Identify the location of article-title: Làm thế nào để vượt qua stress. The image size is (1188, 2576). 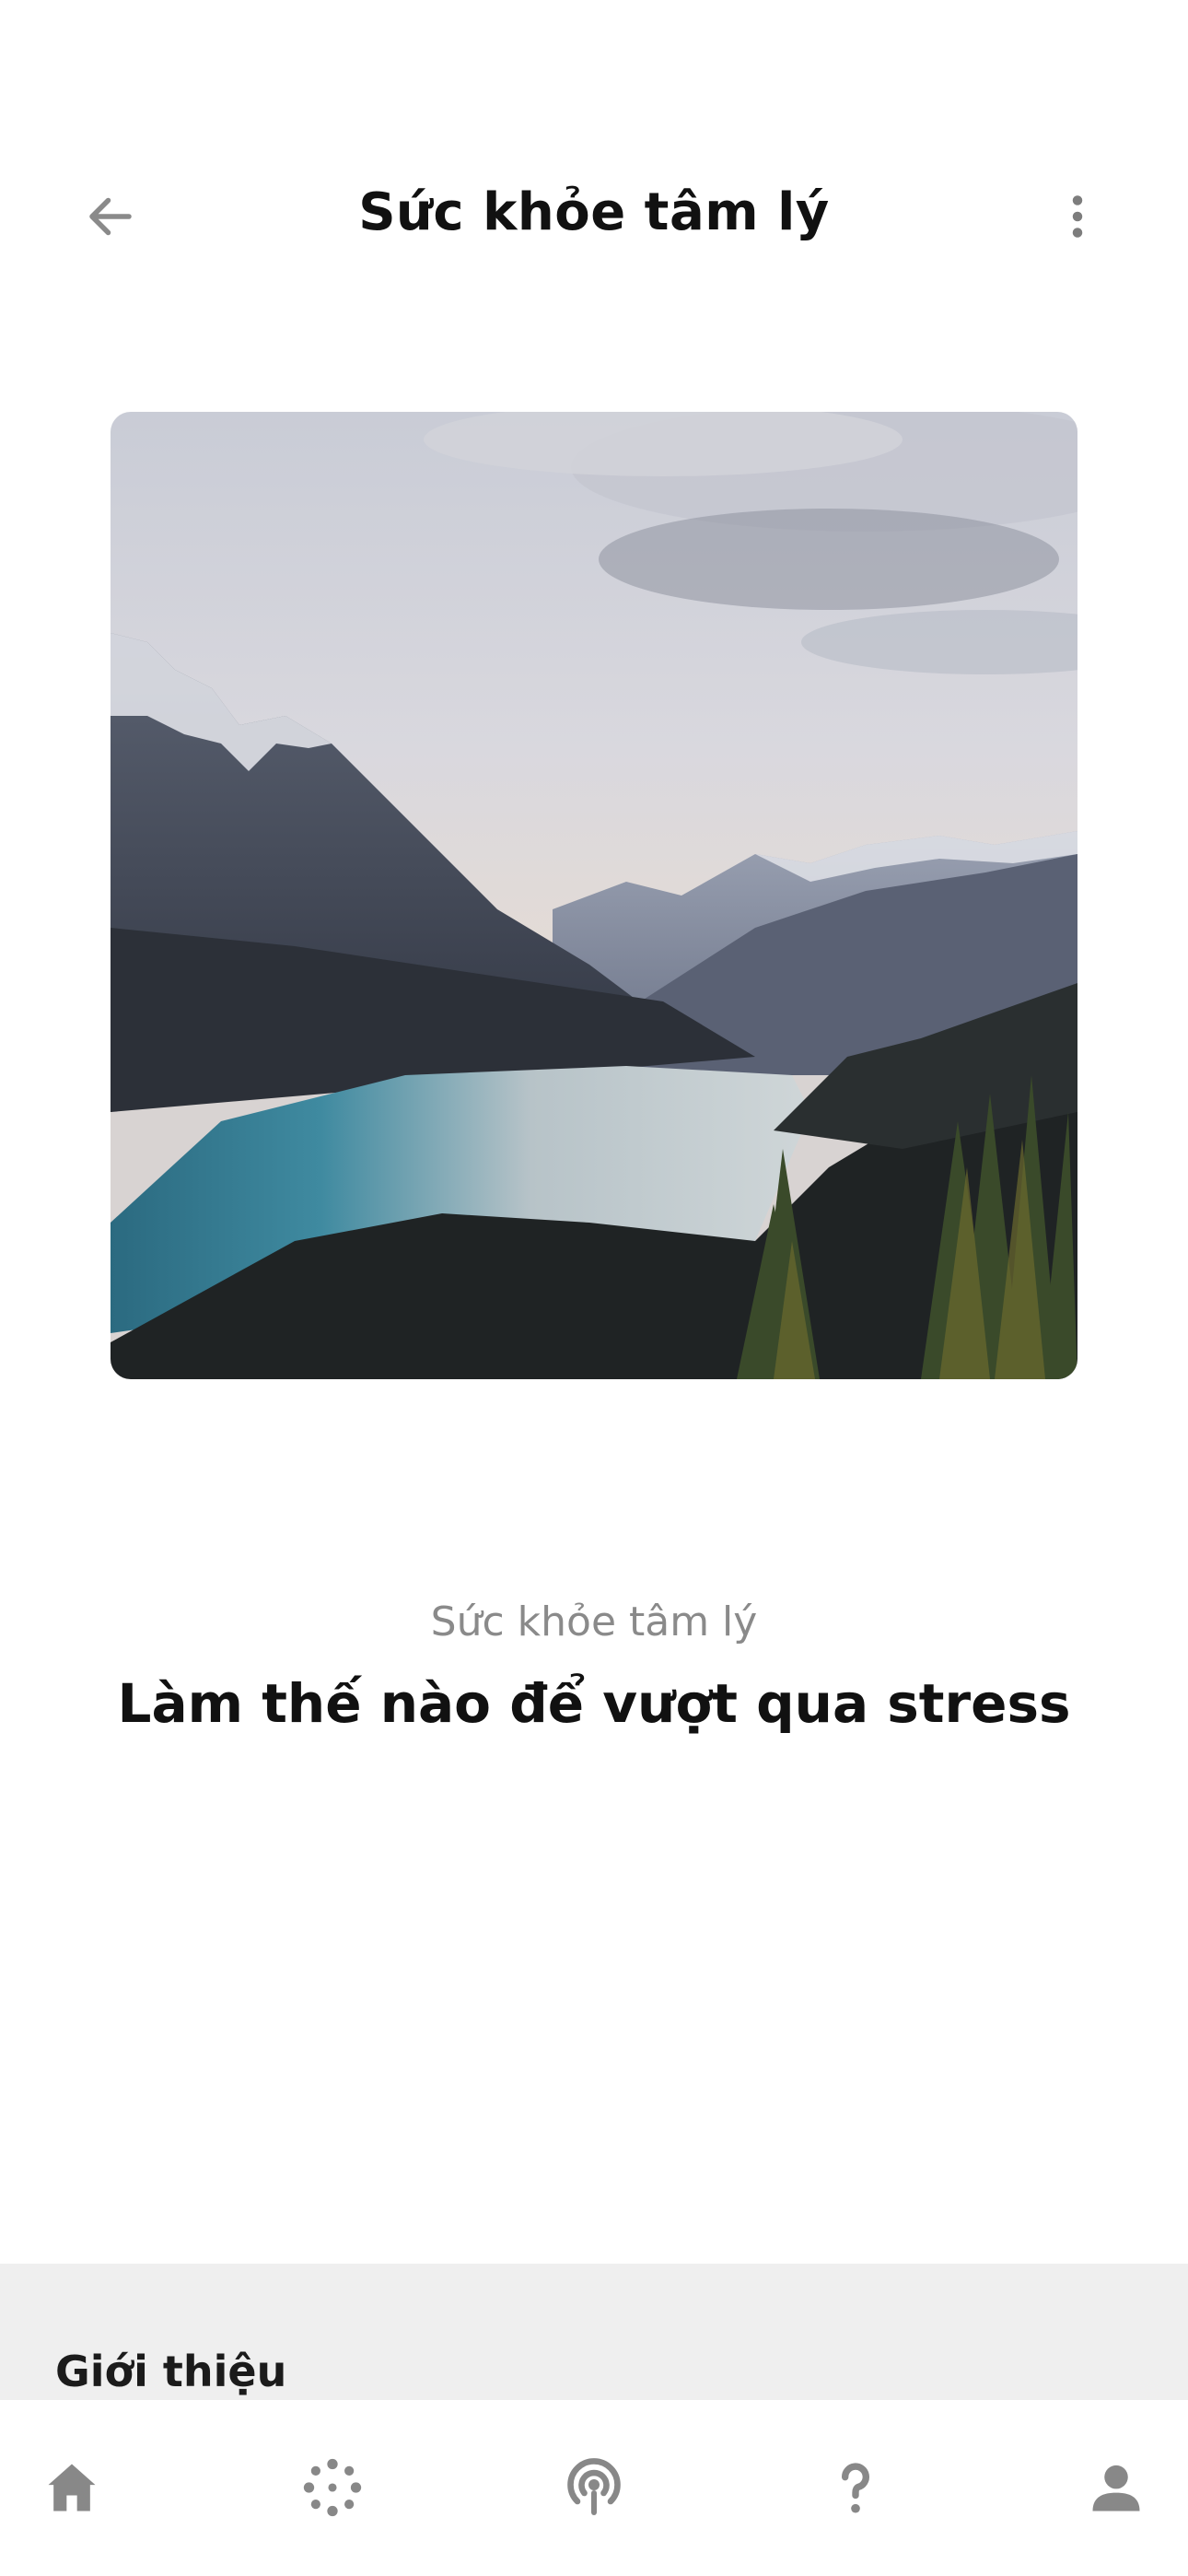
(594, 1703).